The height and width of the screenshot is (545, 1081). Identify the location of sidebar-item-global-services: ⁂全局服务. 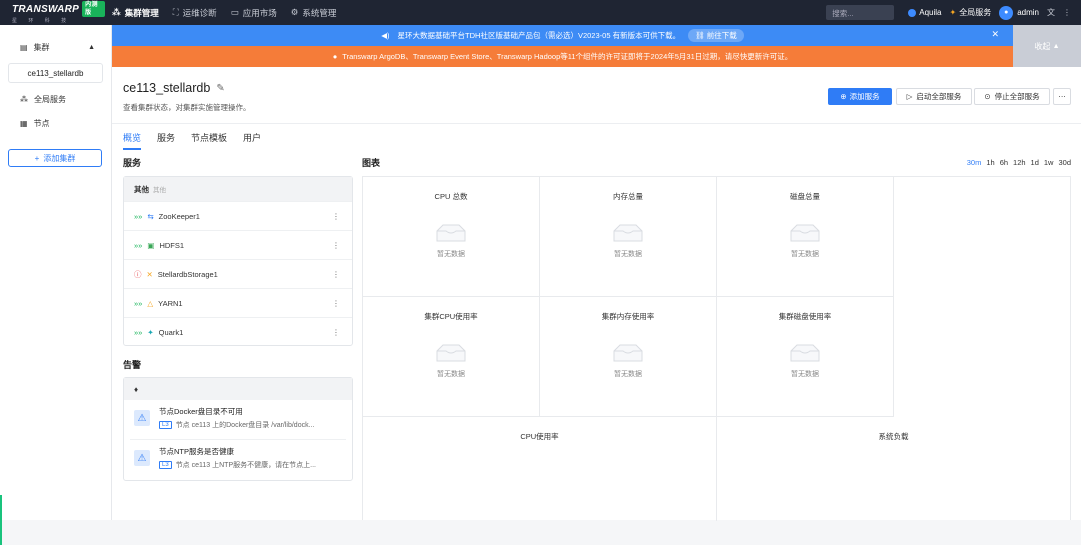
(55, 99).